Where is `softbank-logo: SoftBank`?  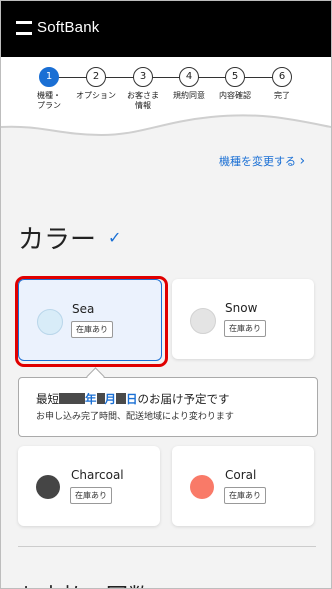
softbank-logo: SoftBank is located at coordinates (57, 27).